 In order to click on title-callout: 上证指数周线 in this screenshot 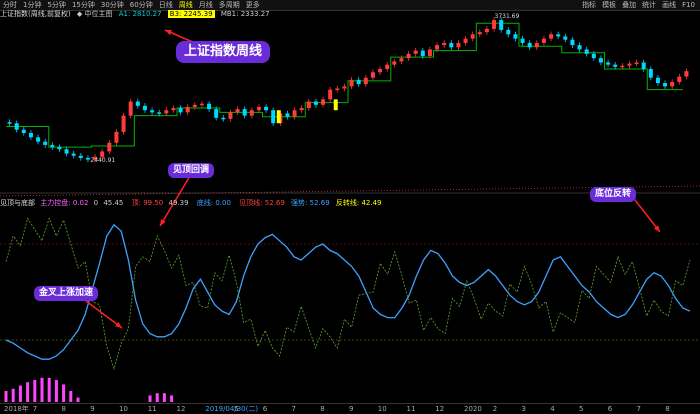, I will do `click(223, 52)`.